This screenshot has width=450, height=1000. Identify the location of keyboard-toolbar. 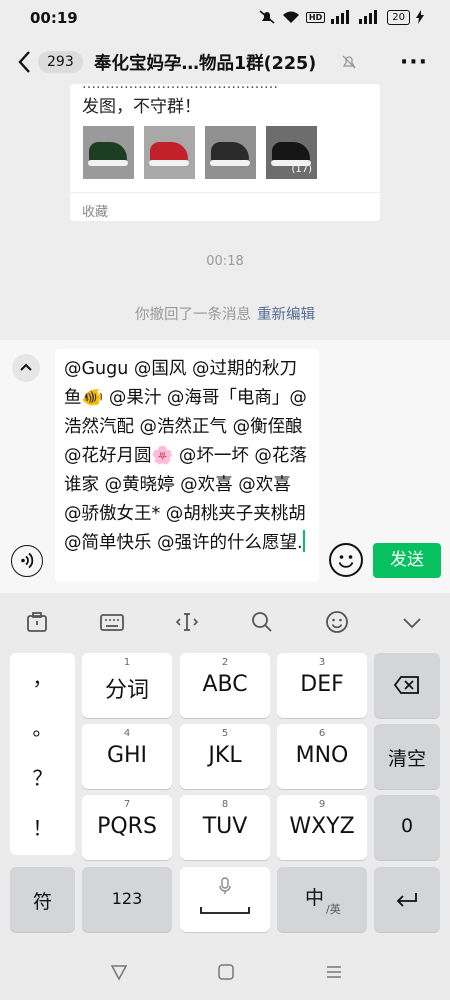
(225, 621).